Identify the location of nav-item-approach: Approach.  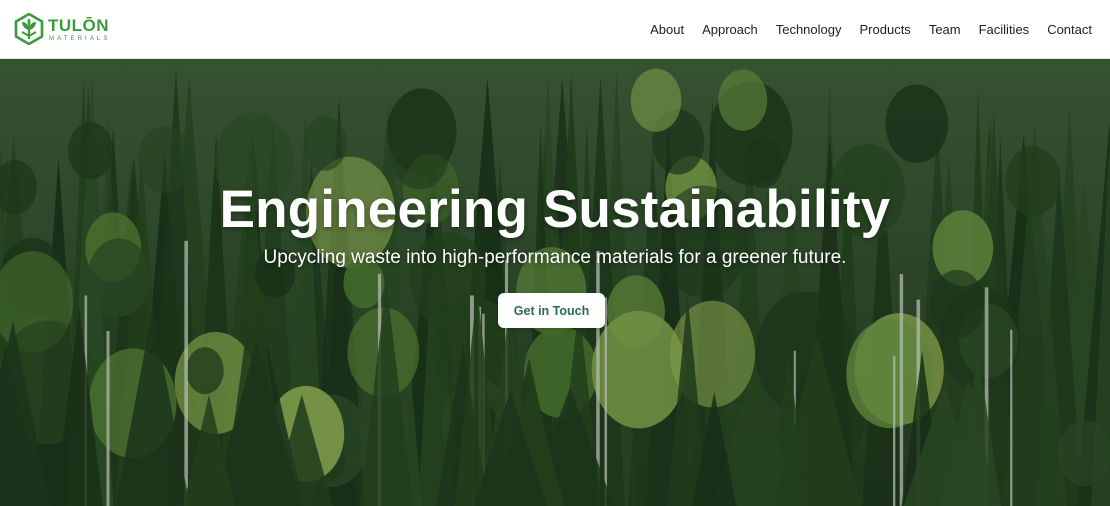
(730, 29).